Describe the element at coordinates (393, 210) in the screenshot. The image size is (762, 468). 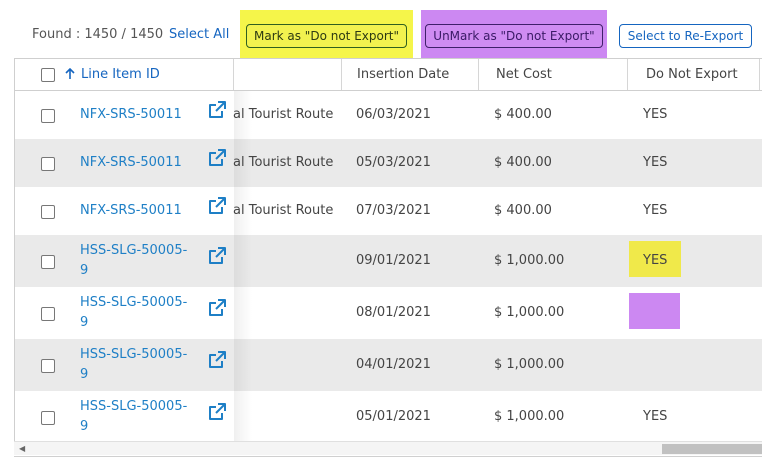
I see `insertion-date-cell: 07/03/2021` at that location.